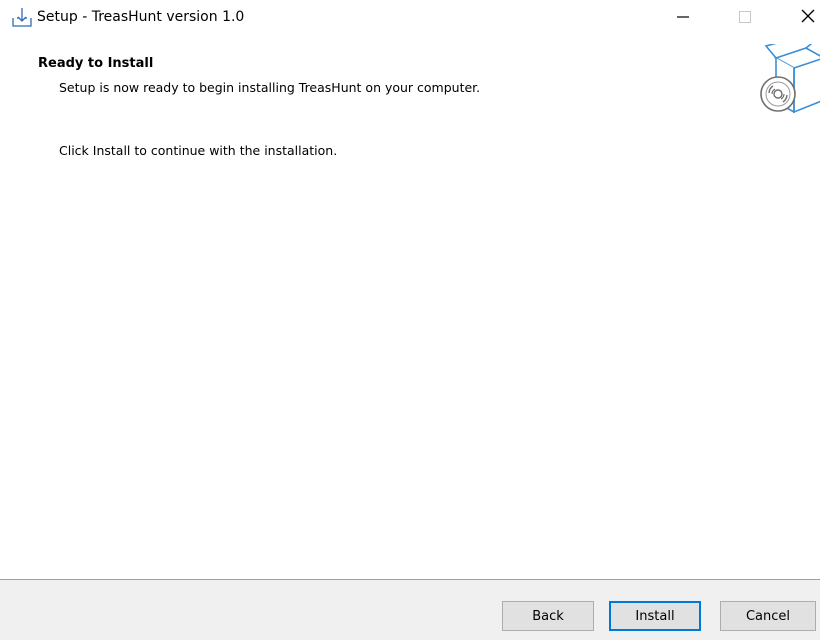  What do you see at coordinates (789, 79) in the screenshot?
I see `package-box-disc-icon` at bounding box center [789, 79].